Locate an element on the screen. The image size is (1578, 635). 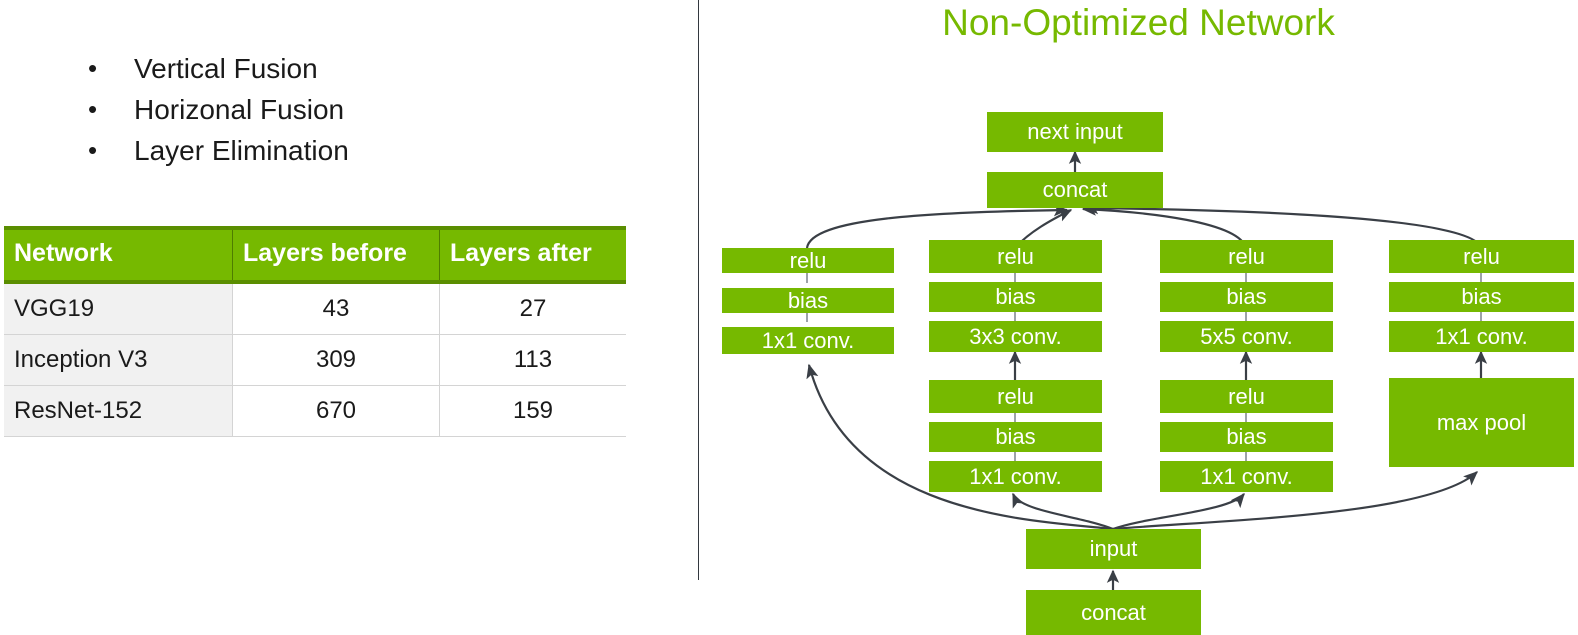
node-branch1-conv: 1x1 conv. is located at coordinates (808, 340).